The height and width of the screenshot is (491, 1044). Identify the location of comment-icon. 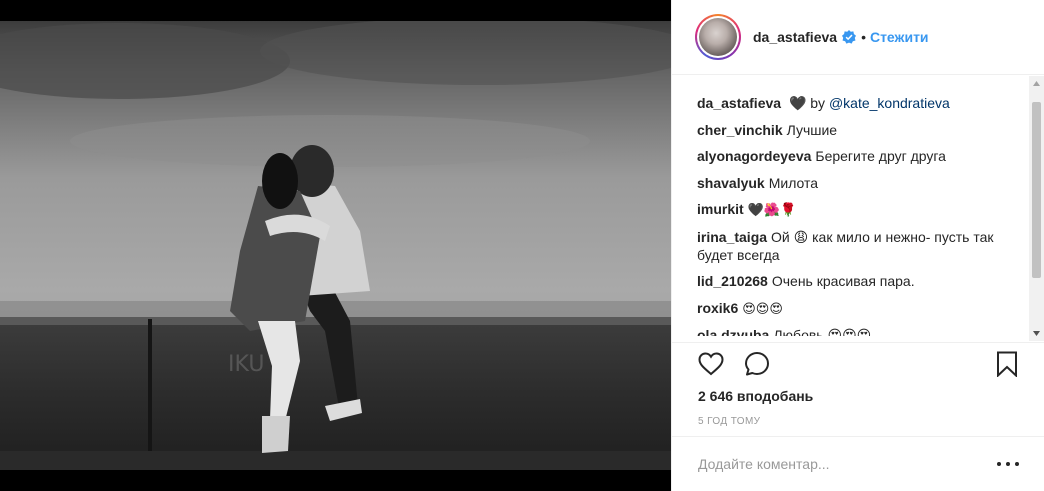
(757, 364).